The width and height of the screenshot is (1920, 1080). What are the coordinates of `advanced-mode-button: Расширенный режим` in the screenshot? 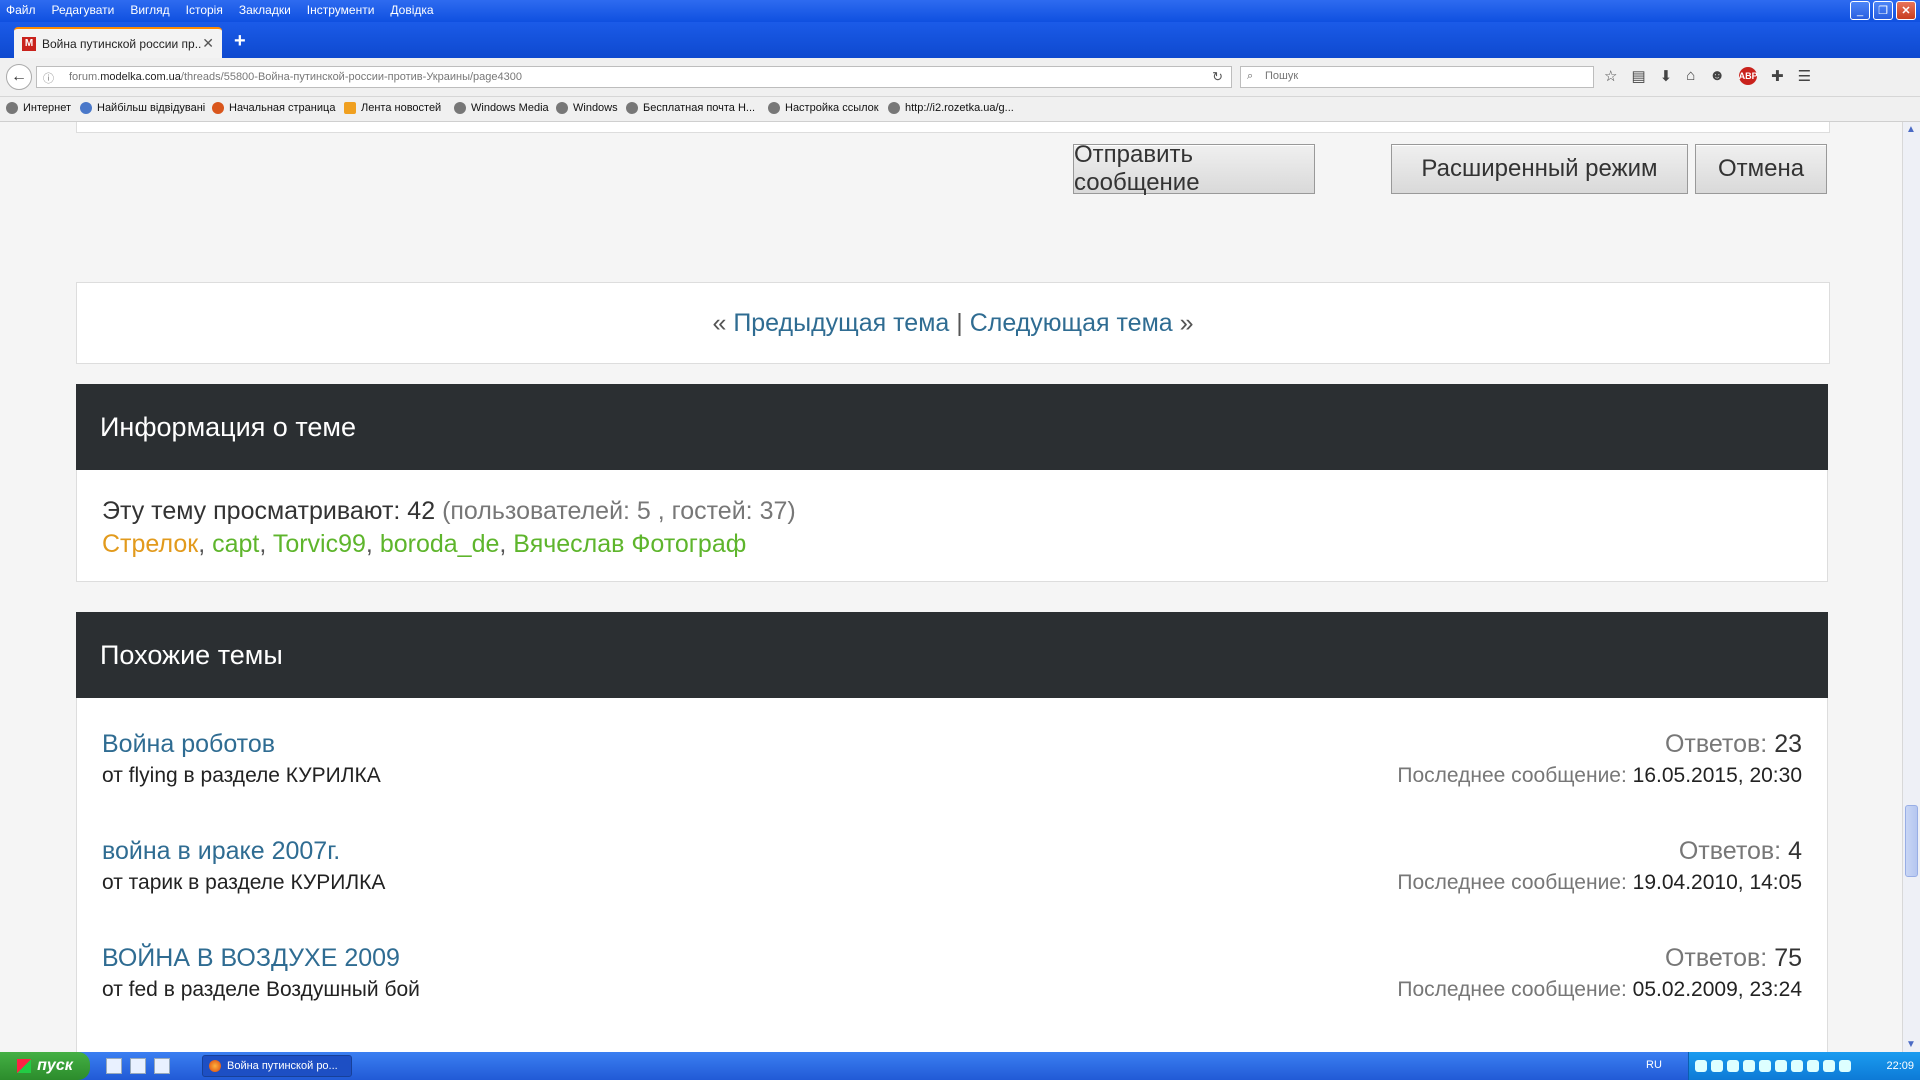 It's located at (1539, 169).